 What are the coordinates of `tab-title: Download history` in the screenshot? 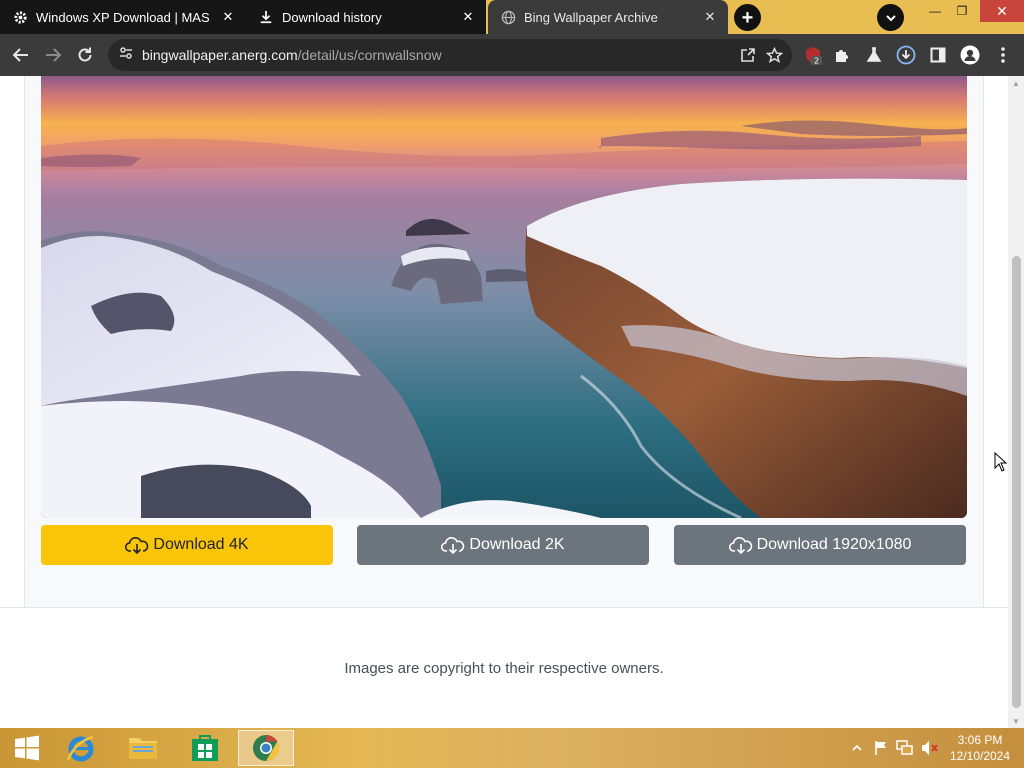 It's located at (332, 17).